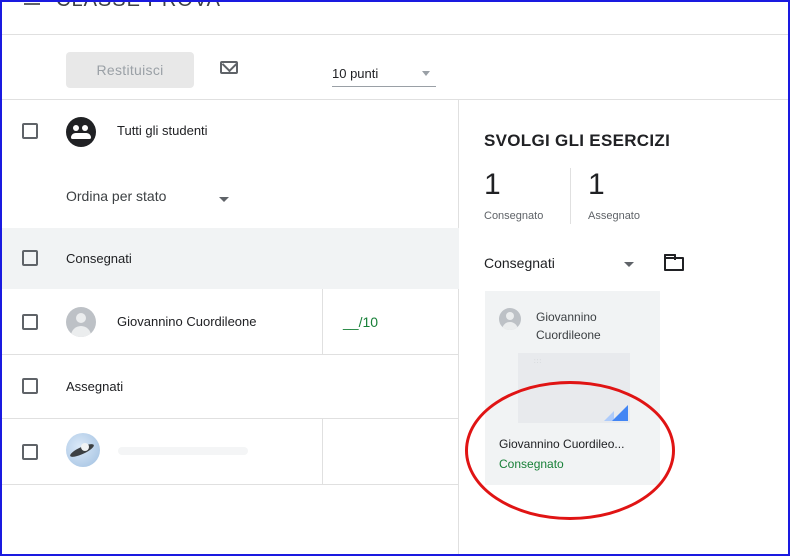 This screenshot has height=556, width=790. I want to click on section-turned-in: Consegnati, so click(229, 258).